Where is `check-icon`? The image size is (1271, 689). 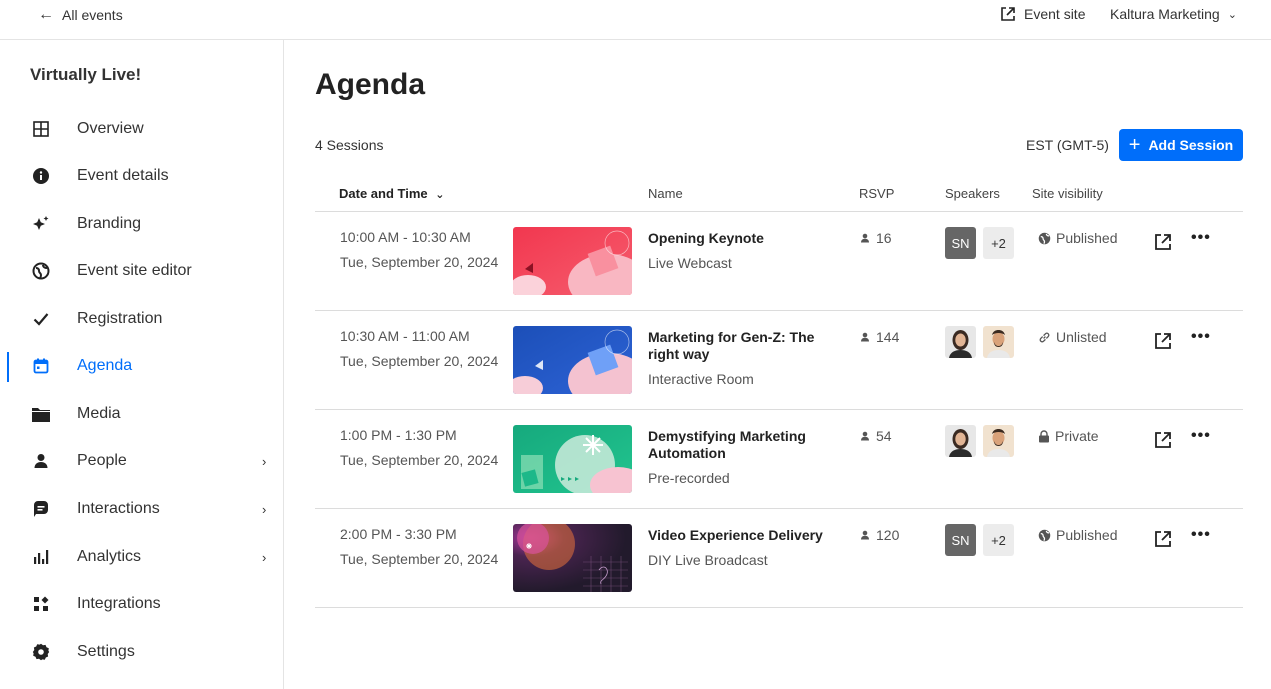
check-icon is located at coordinates (41, 319).